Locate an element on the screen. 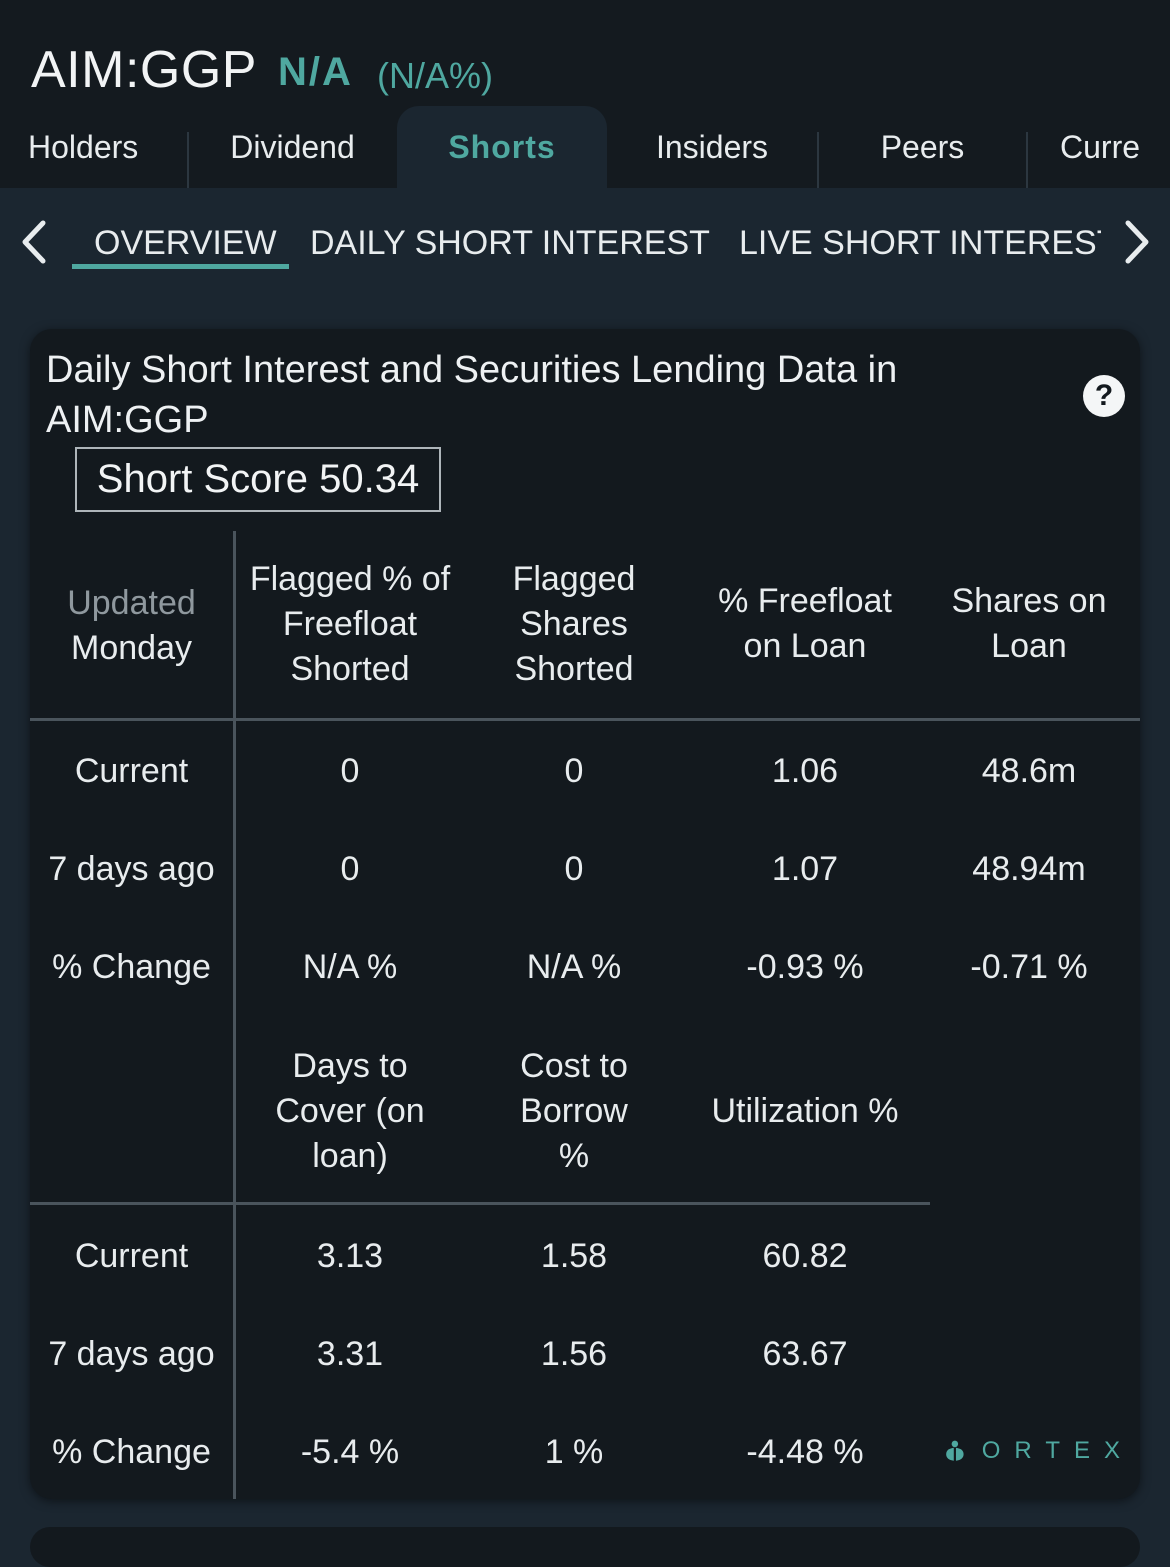 The height and width of the screenshot is (1567, 1170). table-cell: 1 % is located at coordinates (574, 1452).